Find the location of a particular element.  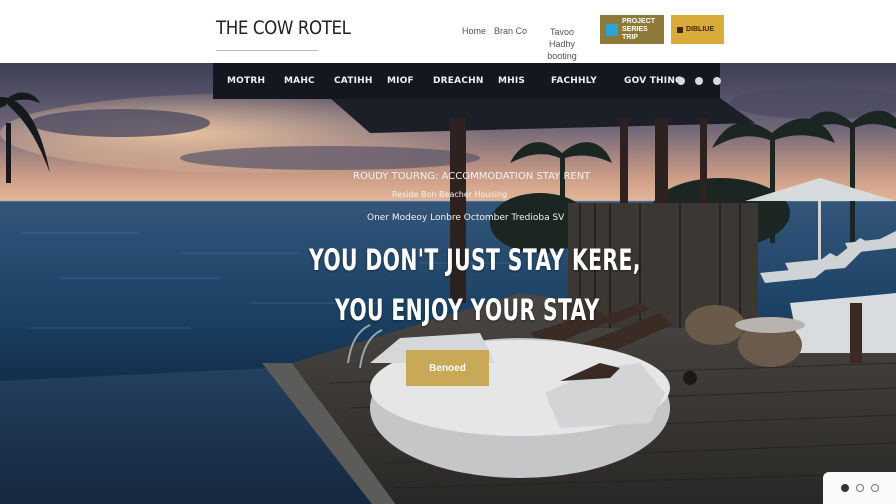

nav-item-4: MIOF is located at coordinates (400, 81).